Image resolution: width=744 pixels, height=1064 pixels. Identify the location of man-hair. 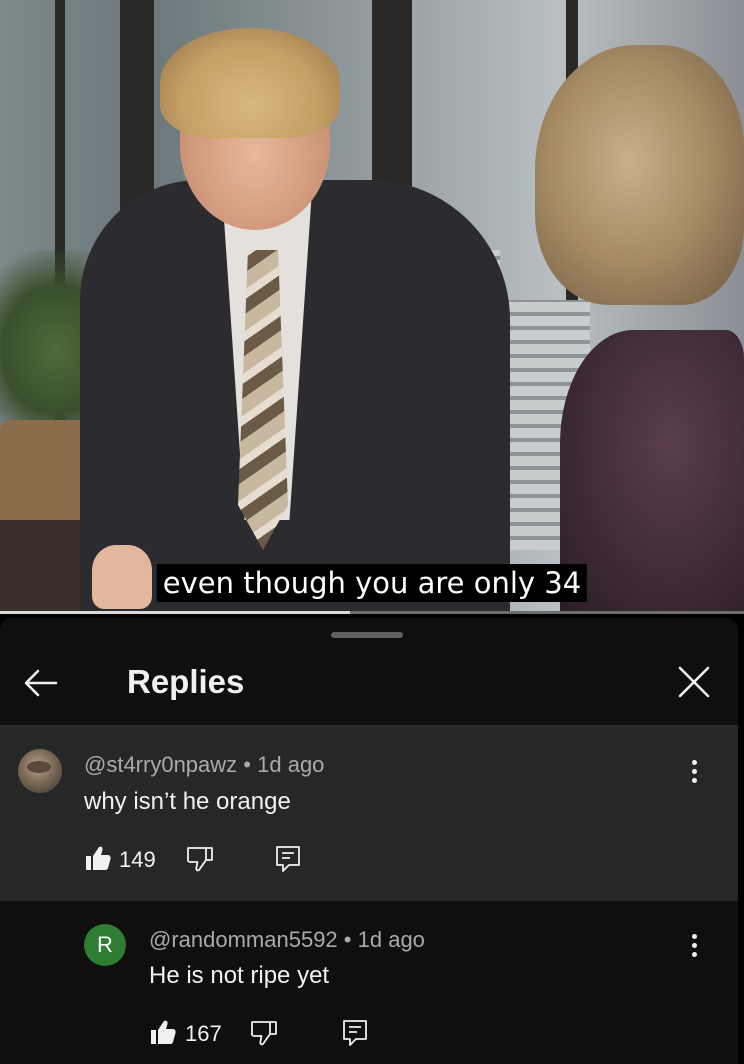
(250, 83).